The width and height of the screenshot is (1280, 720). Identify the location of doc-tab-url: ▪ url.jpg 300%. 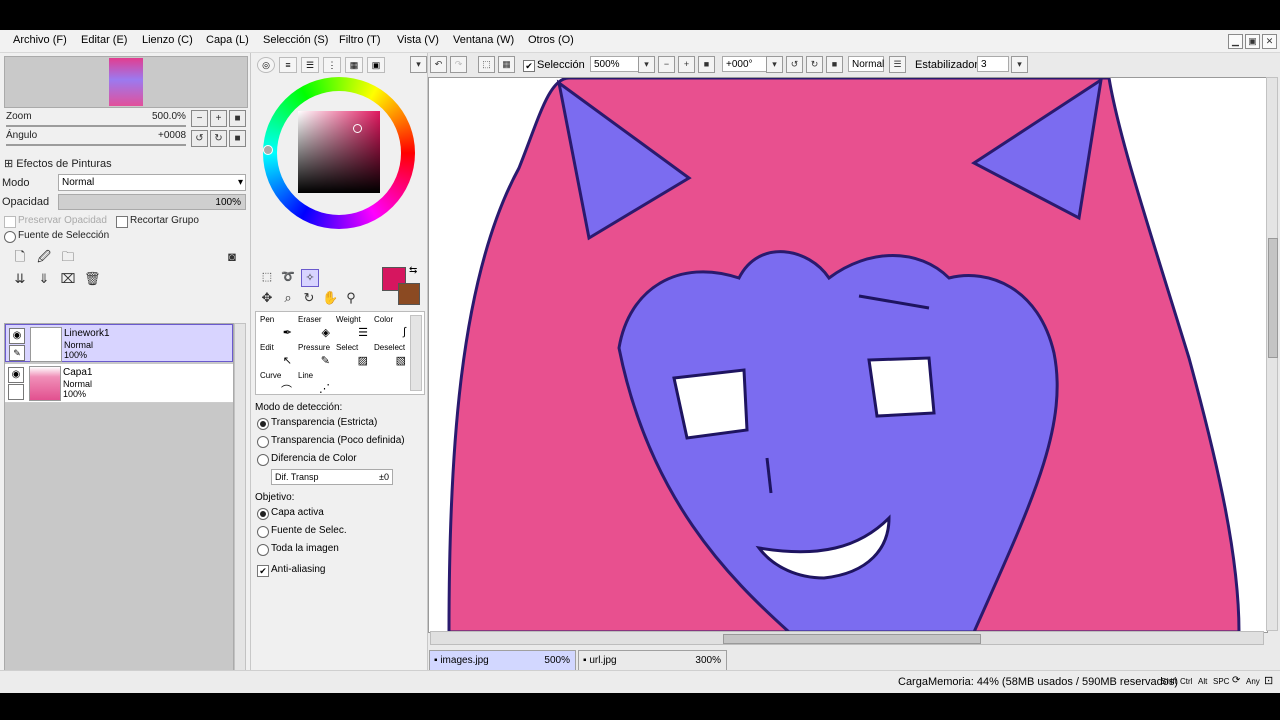
(652, 661).